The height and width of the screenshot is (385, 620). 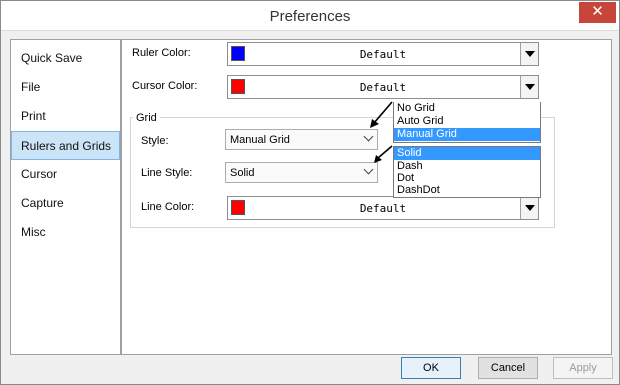 What do you see at coordinates (467, 108) in the screenshot?
I see `dropdown-option-no-grid: No Grid` at bounding box center [467, 108].